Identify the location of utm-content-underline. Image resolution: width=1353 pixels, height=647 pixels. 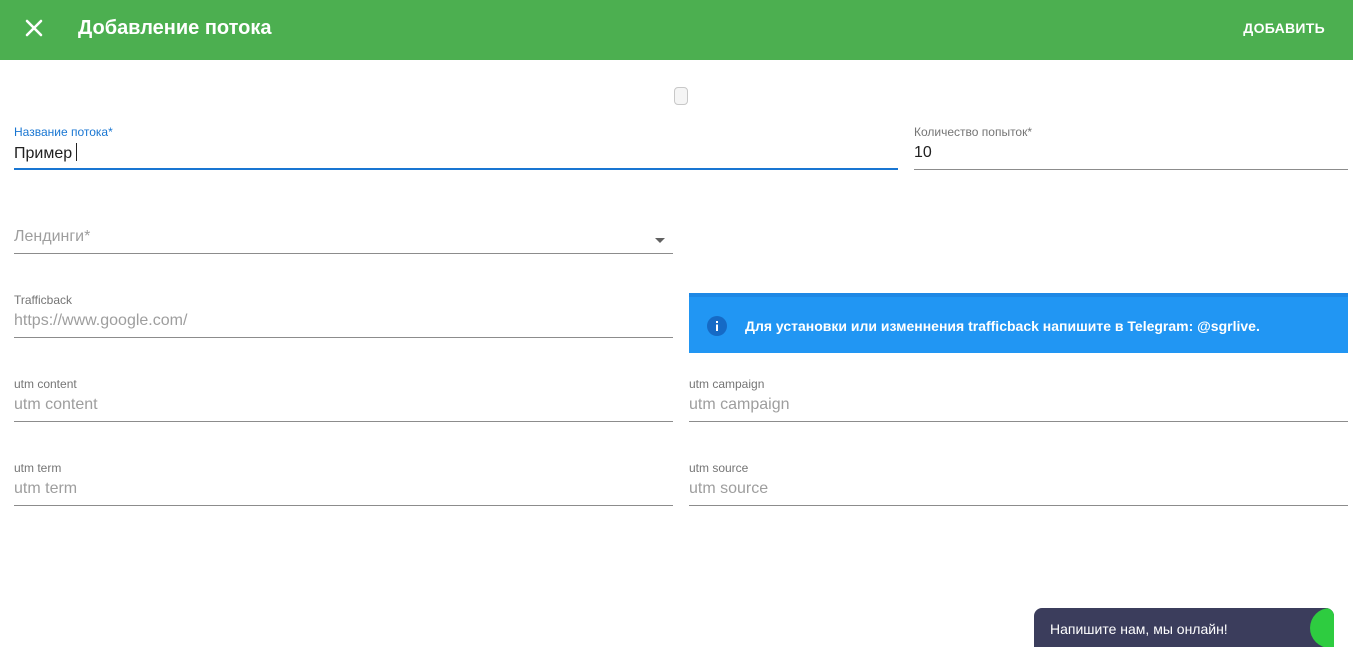
(343, 421).